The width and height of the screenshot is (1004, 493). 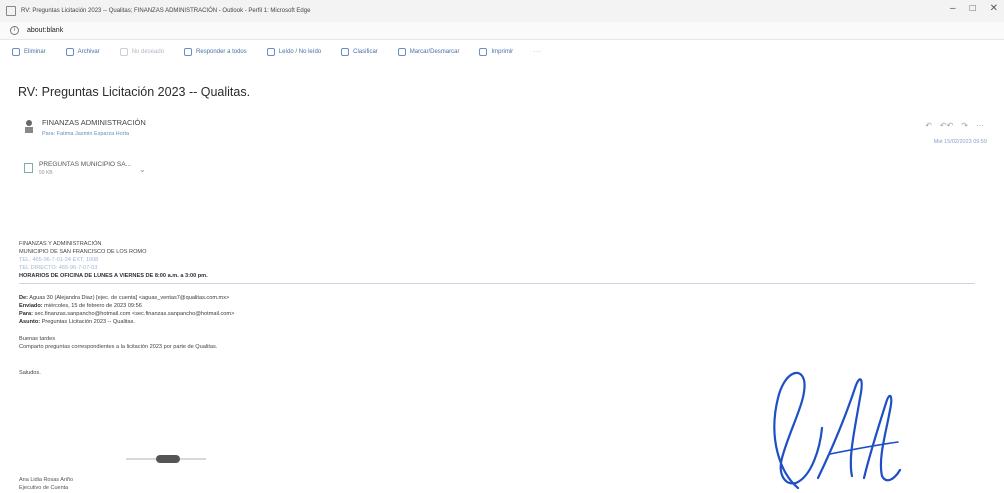 I want to click on printer-icon, so click(x=483, y=52).